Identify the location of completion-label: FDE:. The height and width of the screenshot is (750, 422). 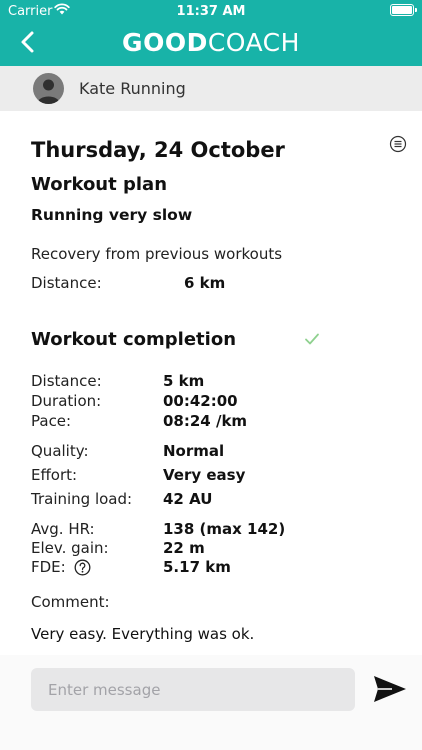
(48, 567).